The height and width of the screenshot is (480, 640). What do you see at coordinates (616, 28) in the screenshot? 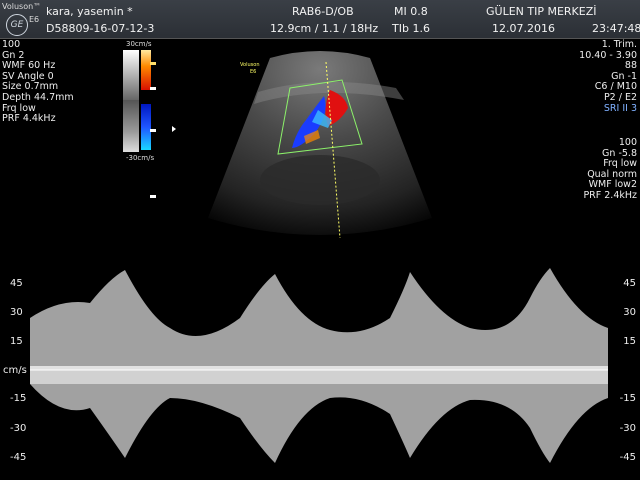
I see `exam-time: 23:47:48` at bounding box center [616, 28].